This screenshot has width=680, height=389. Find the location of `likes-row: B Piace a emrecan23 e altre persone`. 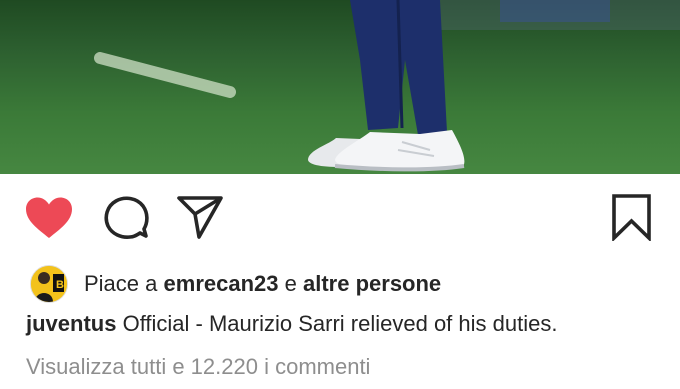

likes-row: B Piace a emrecan23 e altre persone is located at coordinates (345, 284).